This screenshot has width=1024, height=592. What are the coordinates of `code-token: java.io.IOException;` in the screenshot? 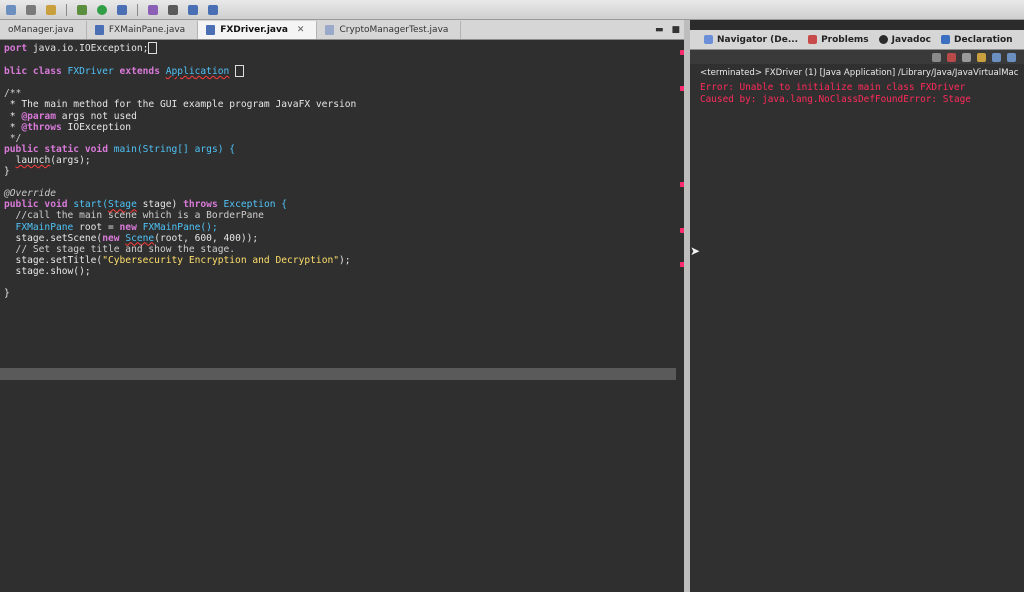 It's located at (90, 48).